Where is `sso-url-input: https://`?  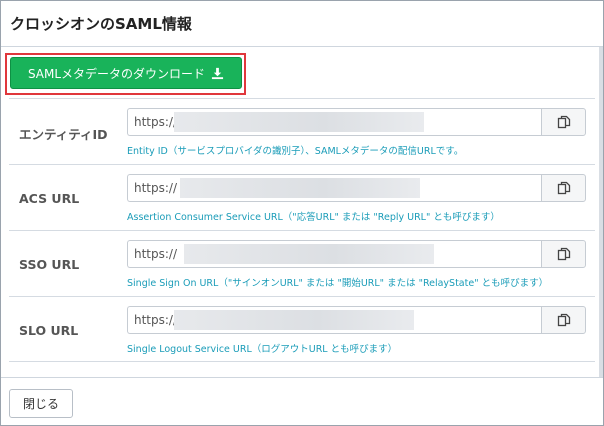
sso-url-input: https:// is located at coordinates (337, 254).